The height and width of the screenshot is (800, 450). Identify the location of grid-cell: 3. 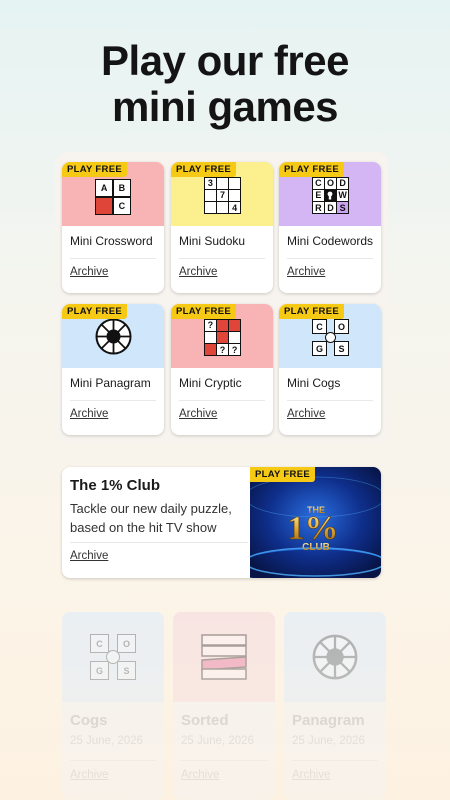
(210, 183).